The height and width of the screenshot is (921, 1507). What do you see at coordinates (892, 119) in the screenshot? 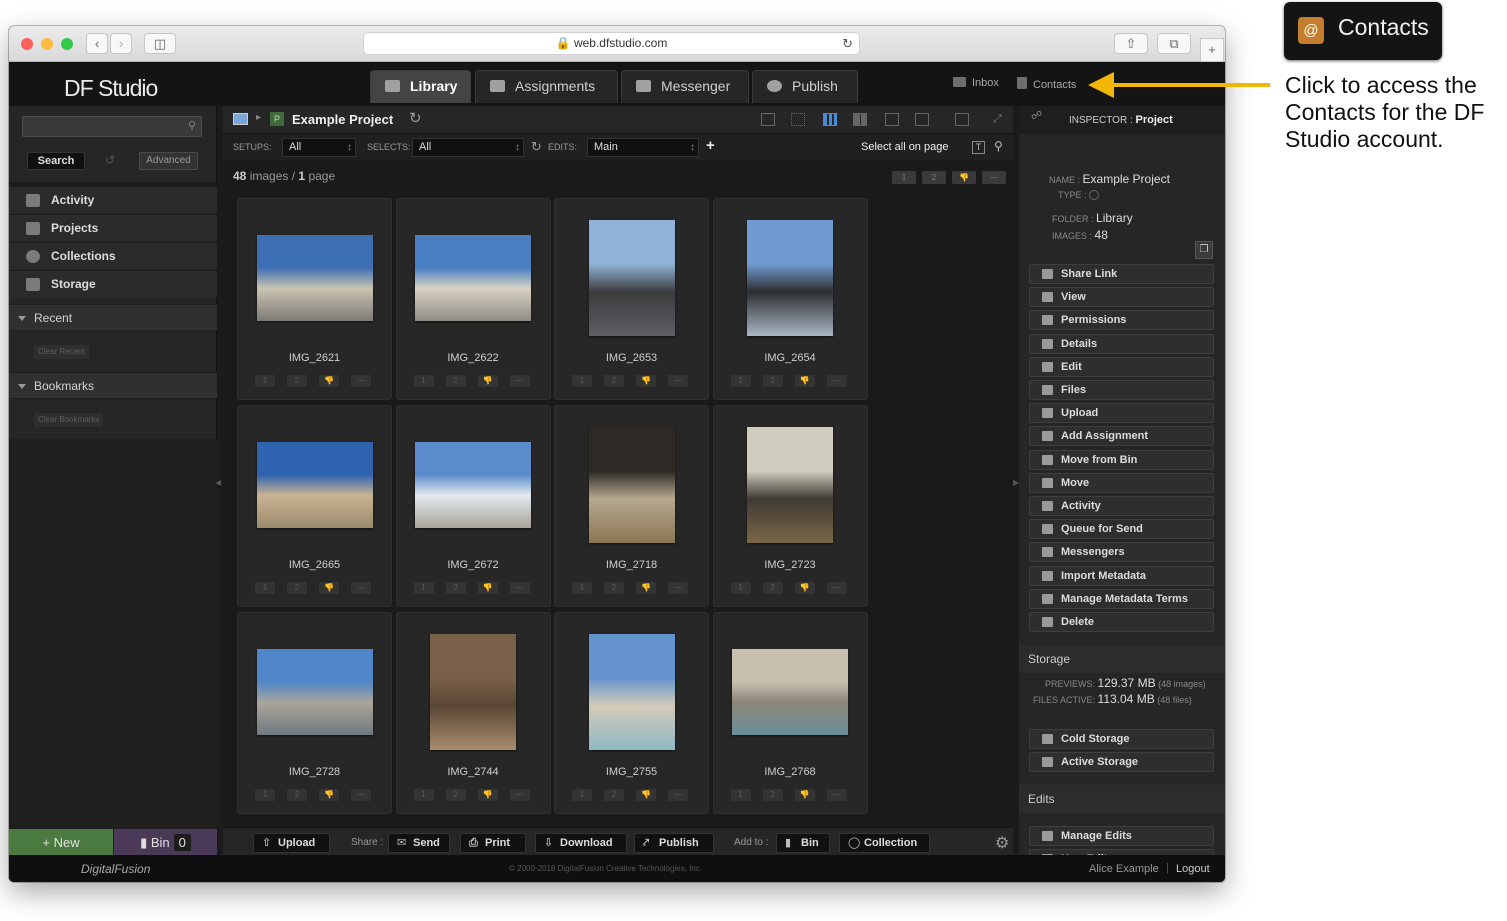
I see `single-view-icon` at bounding box center [892, 119].